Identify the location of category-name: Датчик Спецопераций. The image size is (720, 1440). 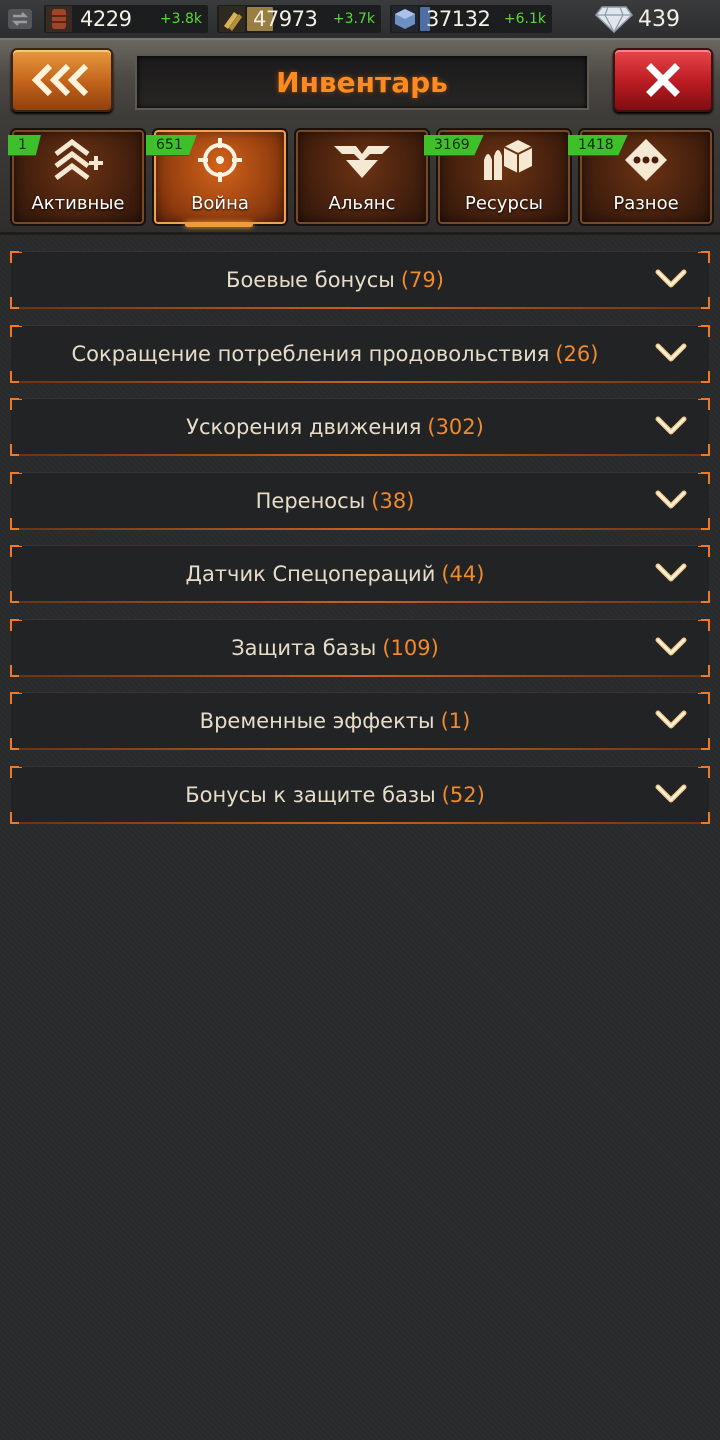
(310, 574).